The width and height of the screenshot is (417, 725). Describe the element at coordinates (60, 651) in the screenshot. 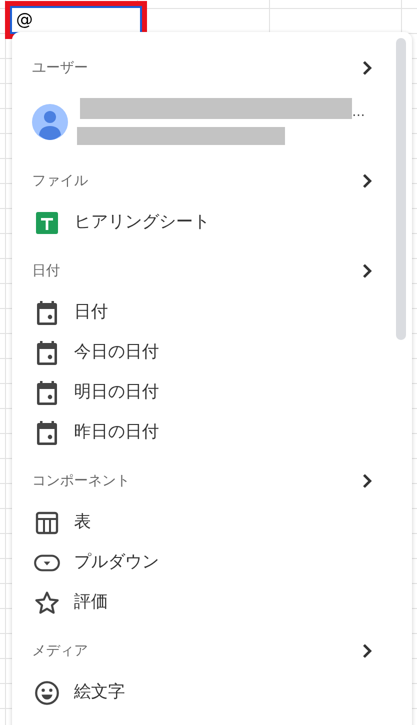

I see `section-title: メディア` at that location.